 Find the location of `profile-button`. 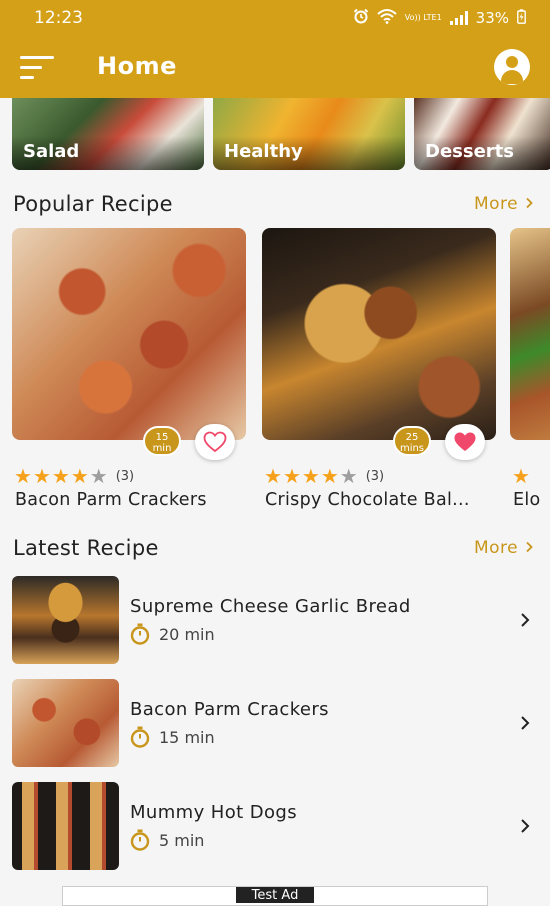

profile-button is located at coordinates (512, 67).